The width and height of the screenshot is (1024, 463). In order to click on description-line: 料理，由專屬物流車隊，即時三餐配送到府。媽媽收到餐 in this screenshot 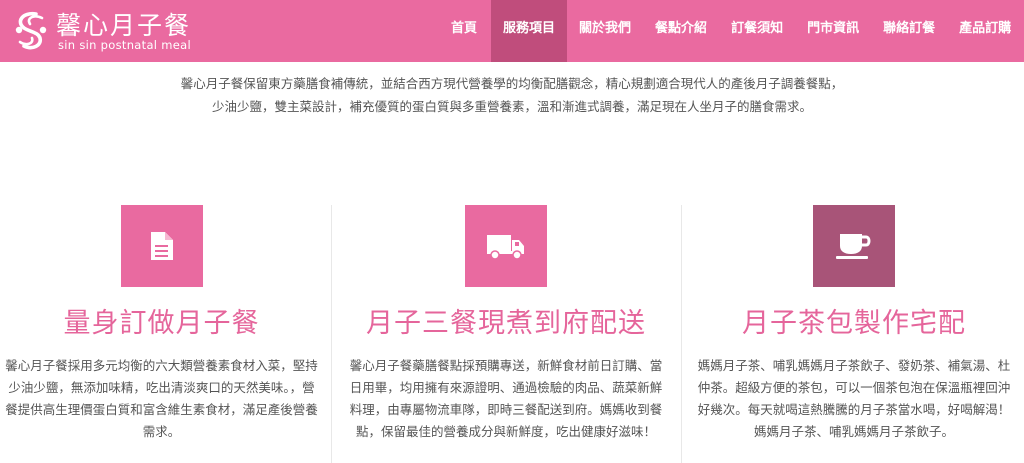, I will do `click(506, 409)`.